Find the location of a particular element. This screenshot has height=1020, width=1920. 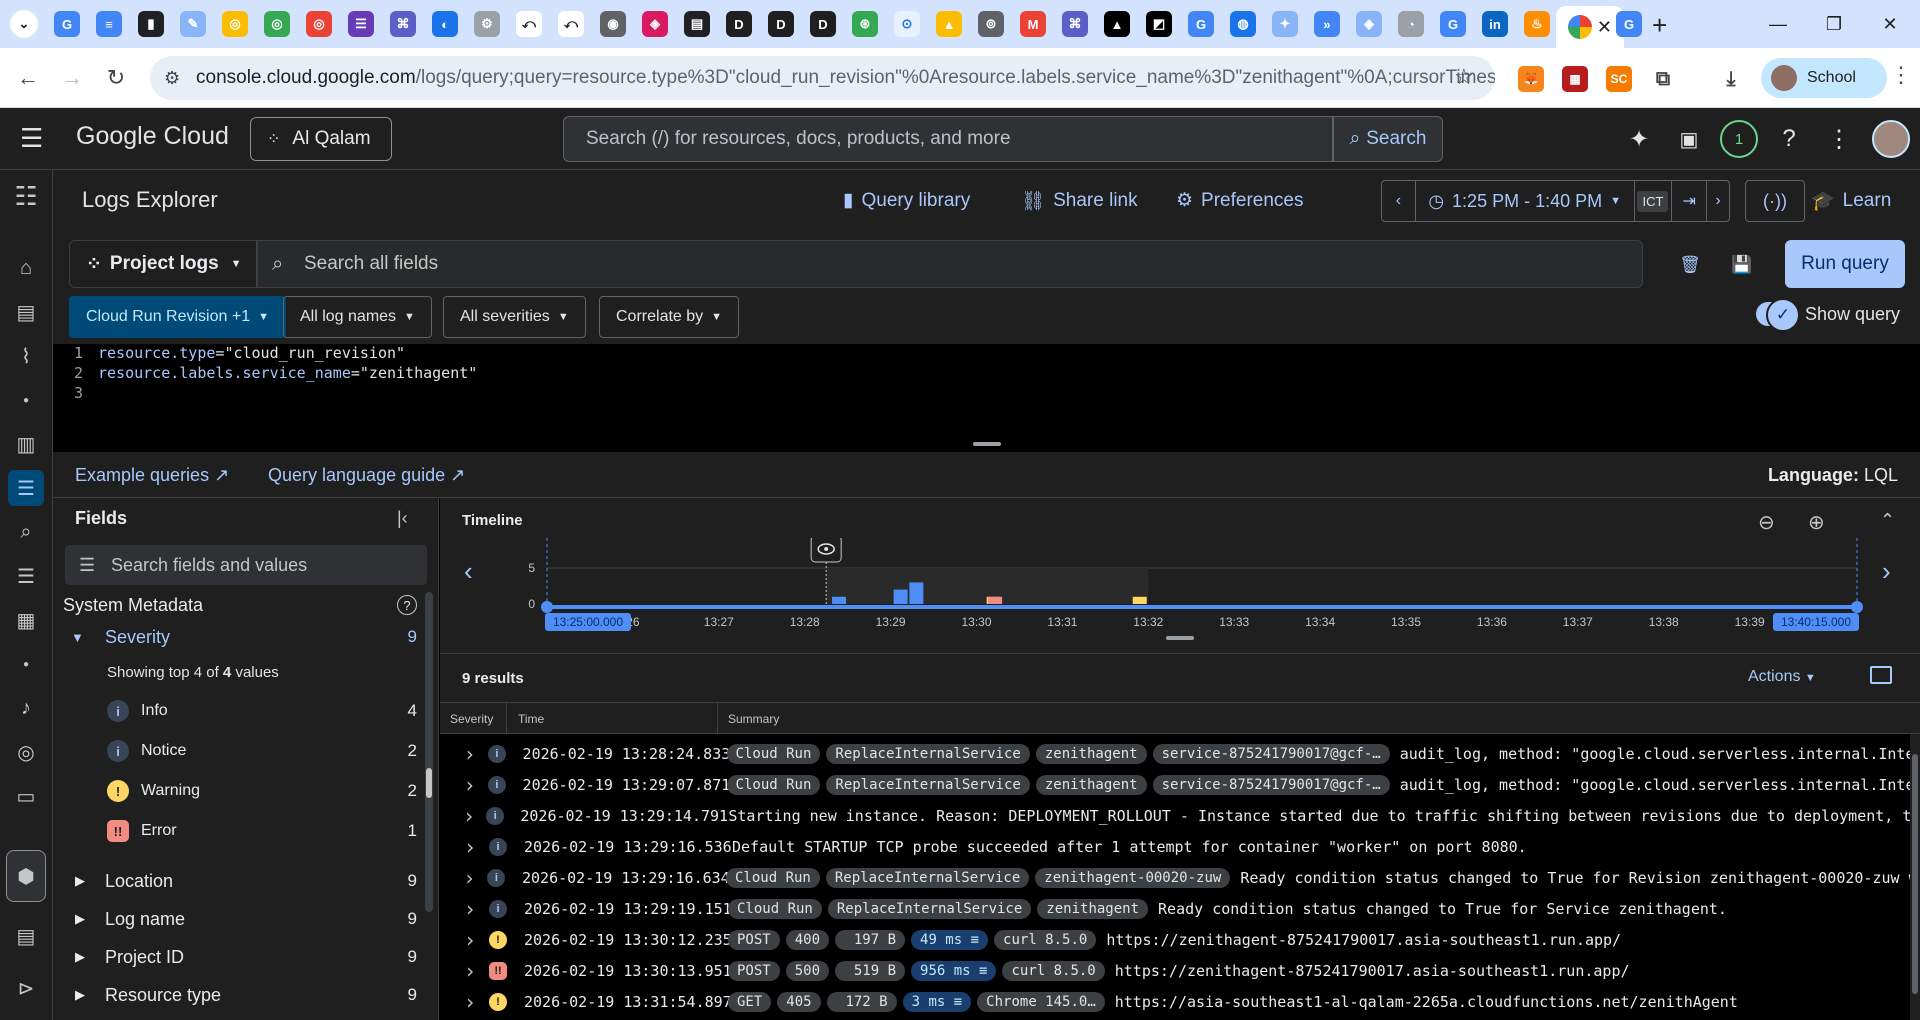

fields-scroll-thumb is located at coordinates (429, 783).